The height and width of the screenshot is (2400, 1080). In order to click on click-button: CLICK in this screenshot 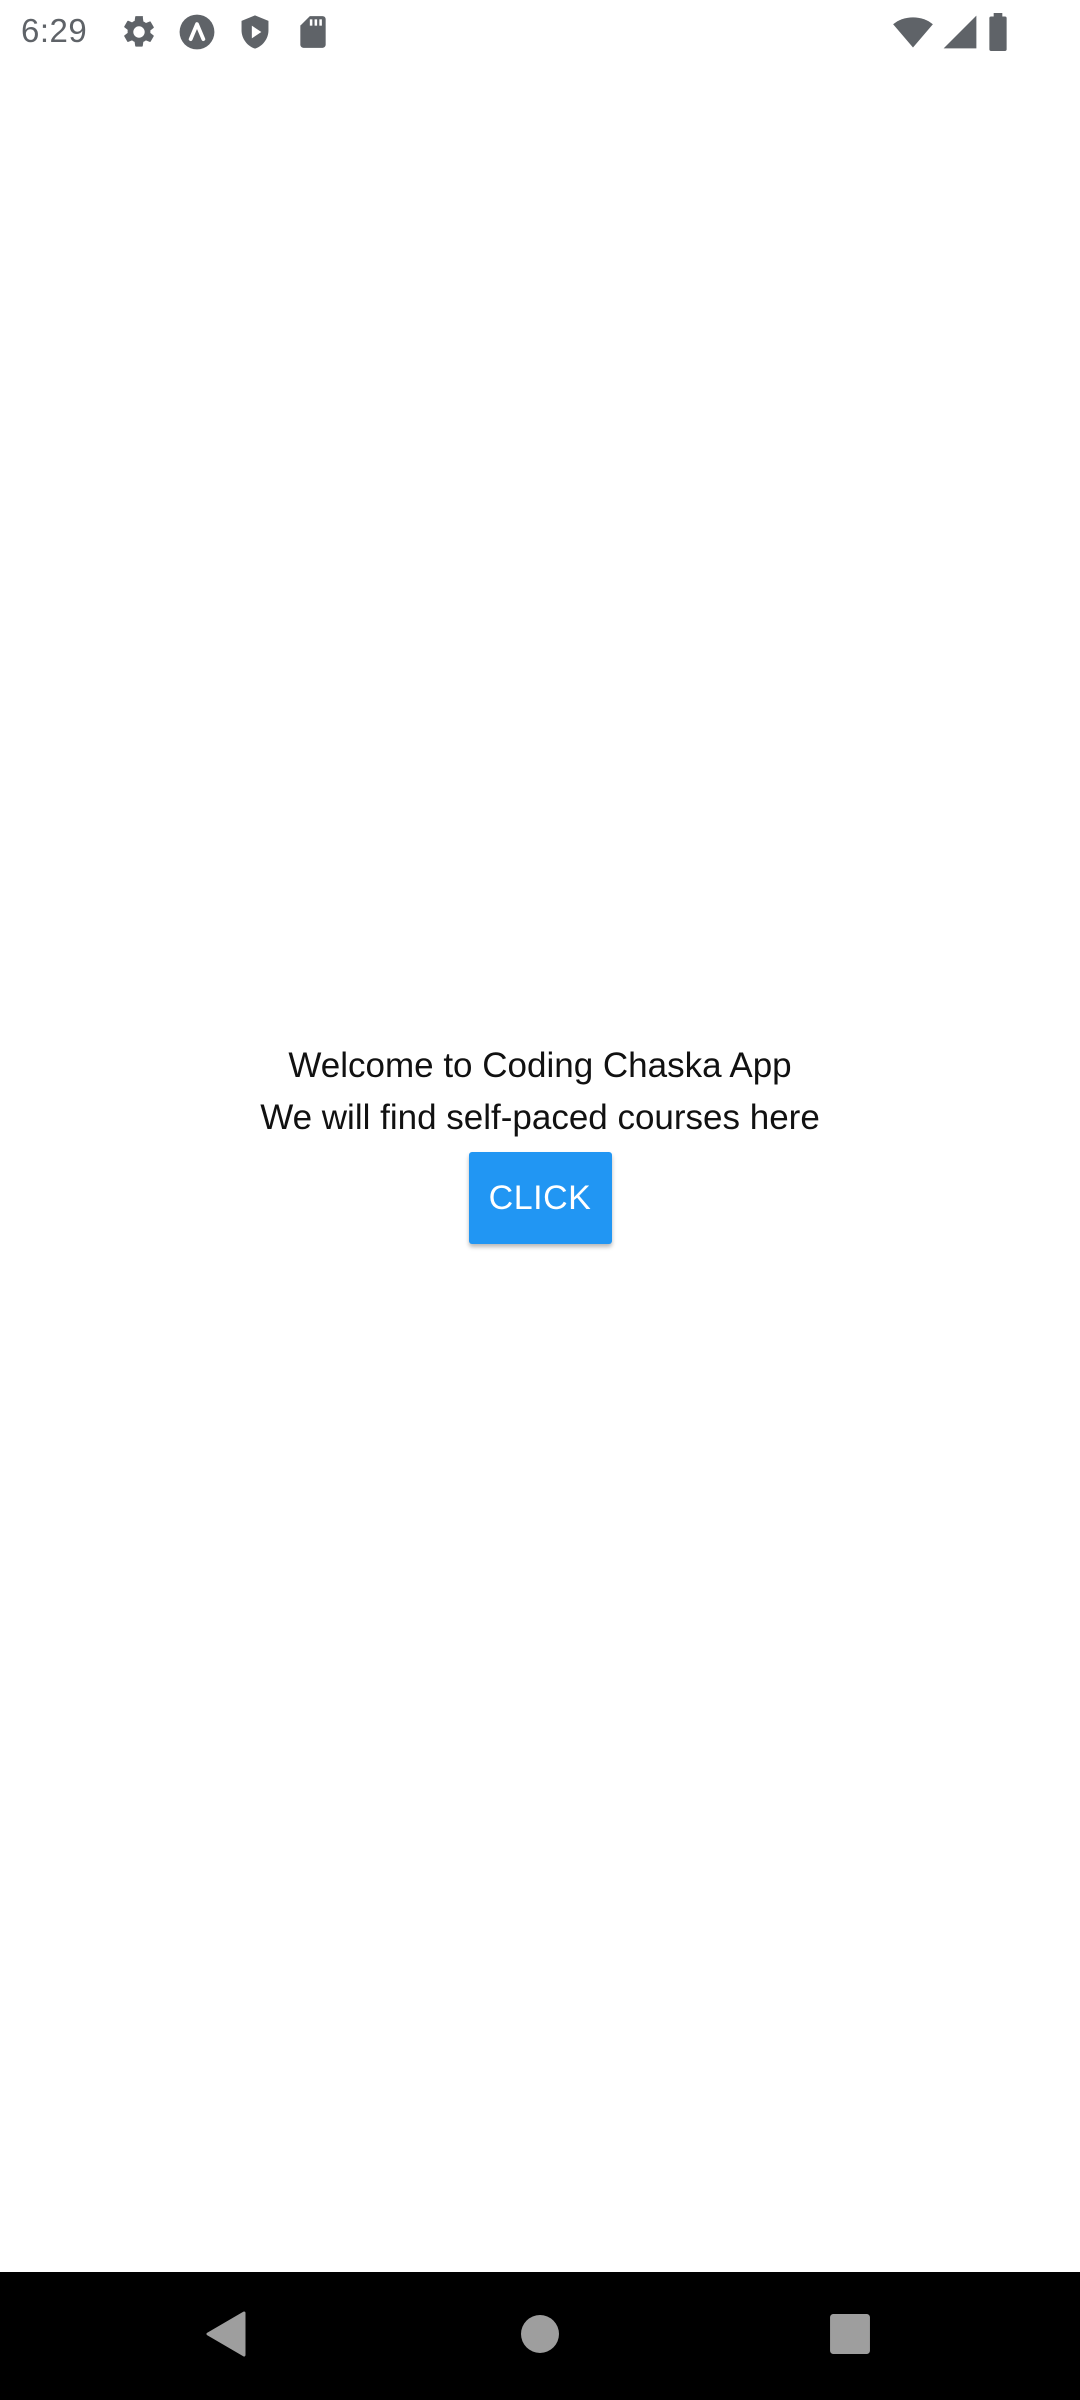, I will do `click(540, 1198)`.